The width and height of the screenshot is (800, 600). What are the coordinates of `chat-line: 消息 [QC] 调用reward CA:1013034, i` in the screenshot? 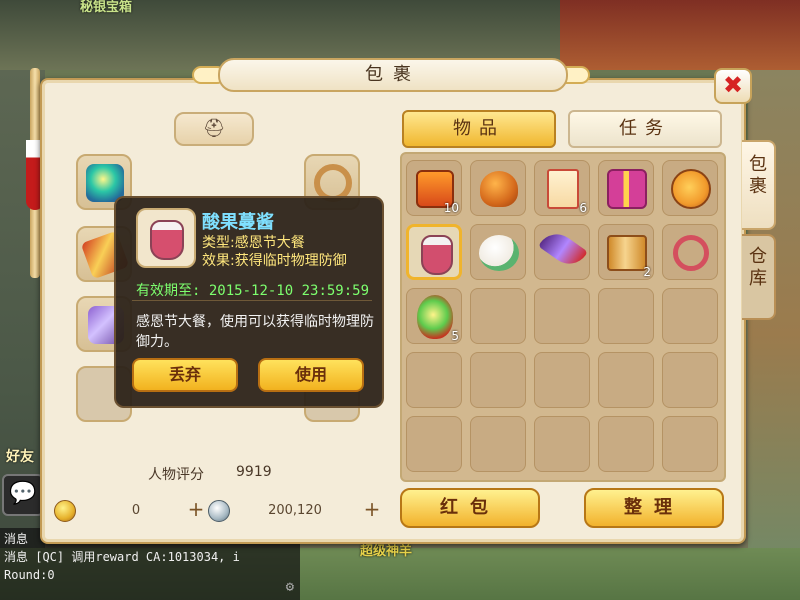 It's located at (122, 557).